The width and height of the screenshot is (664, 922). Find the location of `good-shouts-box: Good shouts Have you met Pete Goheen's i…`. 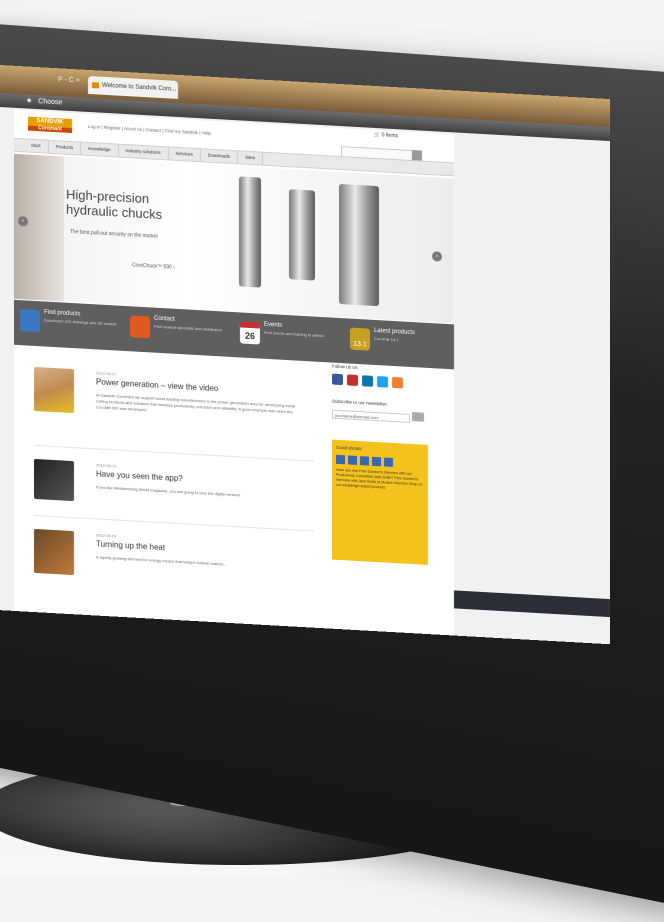

good-shouts-box: Good shouts Have you met Pete Goheen's i… is located at coordinates (380, 502).